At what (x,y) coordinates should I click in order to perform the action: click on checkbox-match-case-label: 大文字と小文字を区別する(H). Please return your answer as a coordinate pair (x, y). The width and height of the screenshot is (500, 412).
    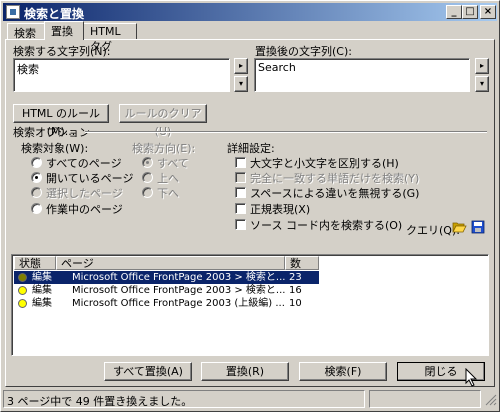
    Looking at the image, I should click on (324, 163).